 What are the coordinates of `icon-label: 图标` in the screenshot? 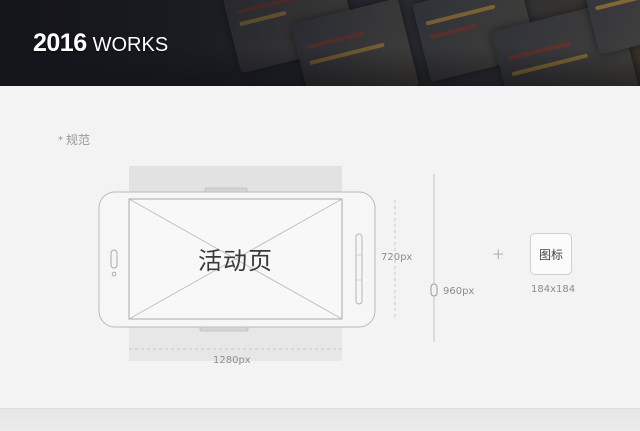 It's located at (550, 254).